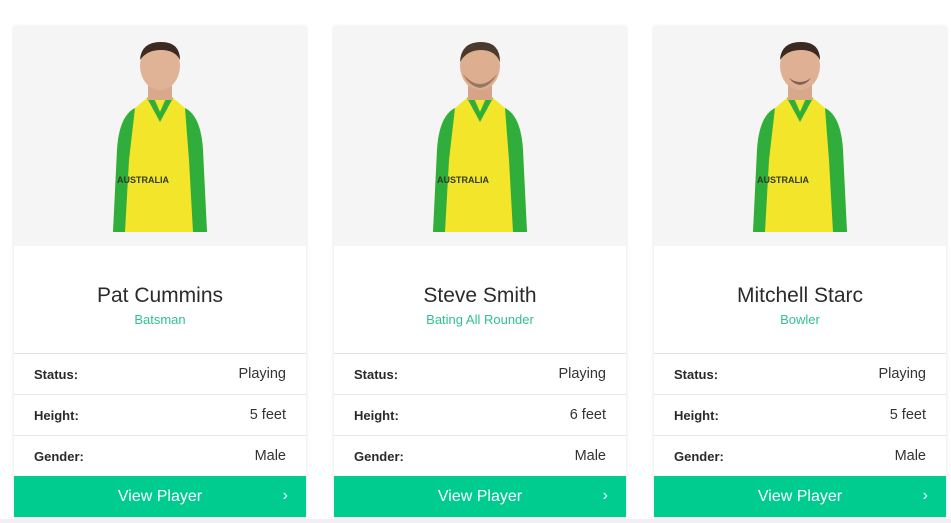 The width and height of the screenshot is (951, 523). I want to click on player-name: Pat Cummins, so click(160, 295).